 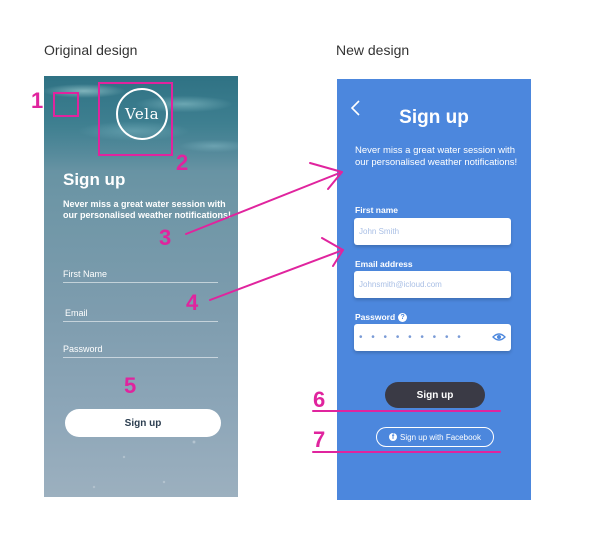 I want to click on arrow-3-shaft, so click(x=264, y=203).